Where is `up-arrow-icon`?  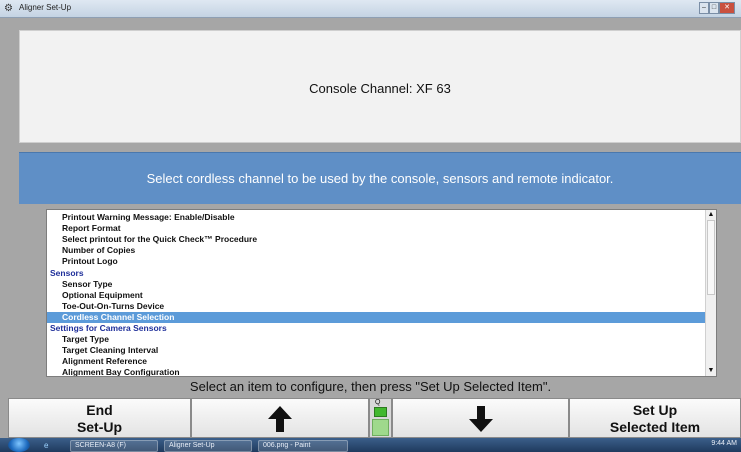
up-arrow-icon is located at coordinates (280, 419).